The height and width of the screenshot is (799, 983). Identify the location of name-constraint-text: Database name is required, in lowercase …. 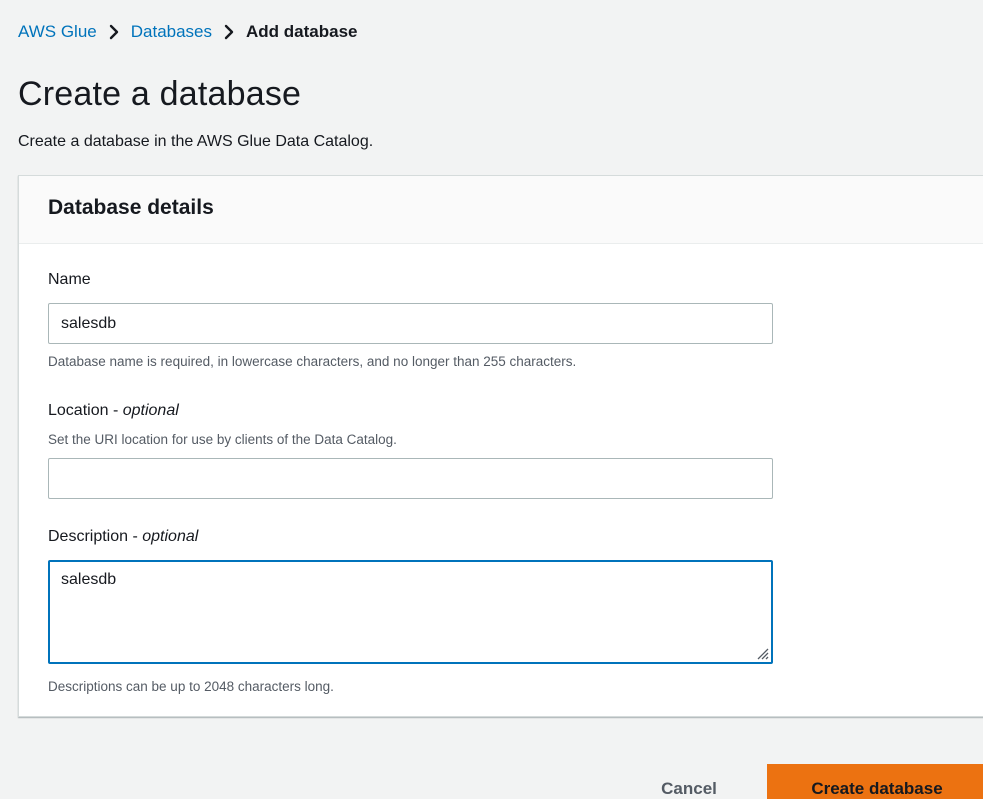
(312, 361).